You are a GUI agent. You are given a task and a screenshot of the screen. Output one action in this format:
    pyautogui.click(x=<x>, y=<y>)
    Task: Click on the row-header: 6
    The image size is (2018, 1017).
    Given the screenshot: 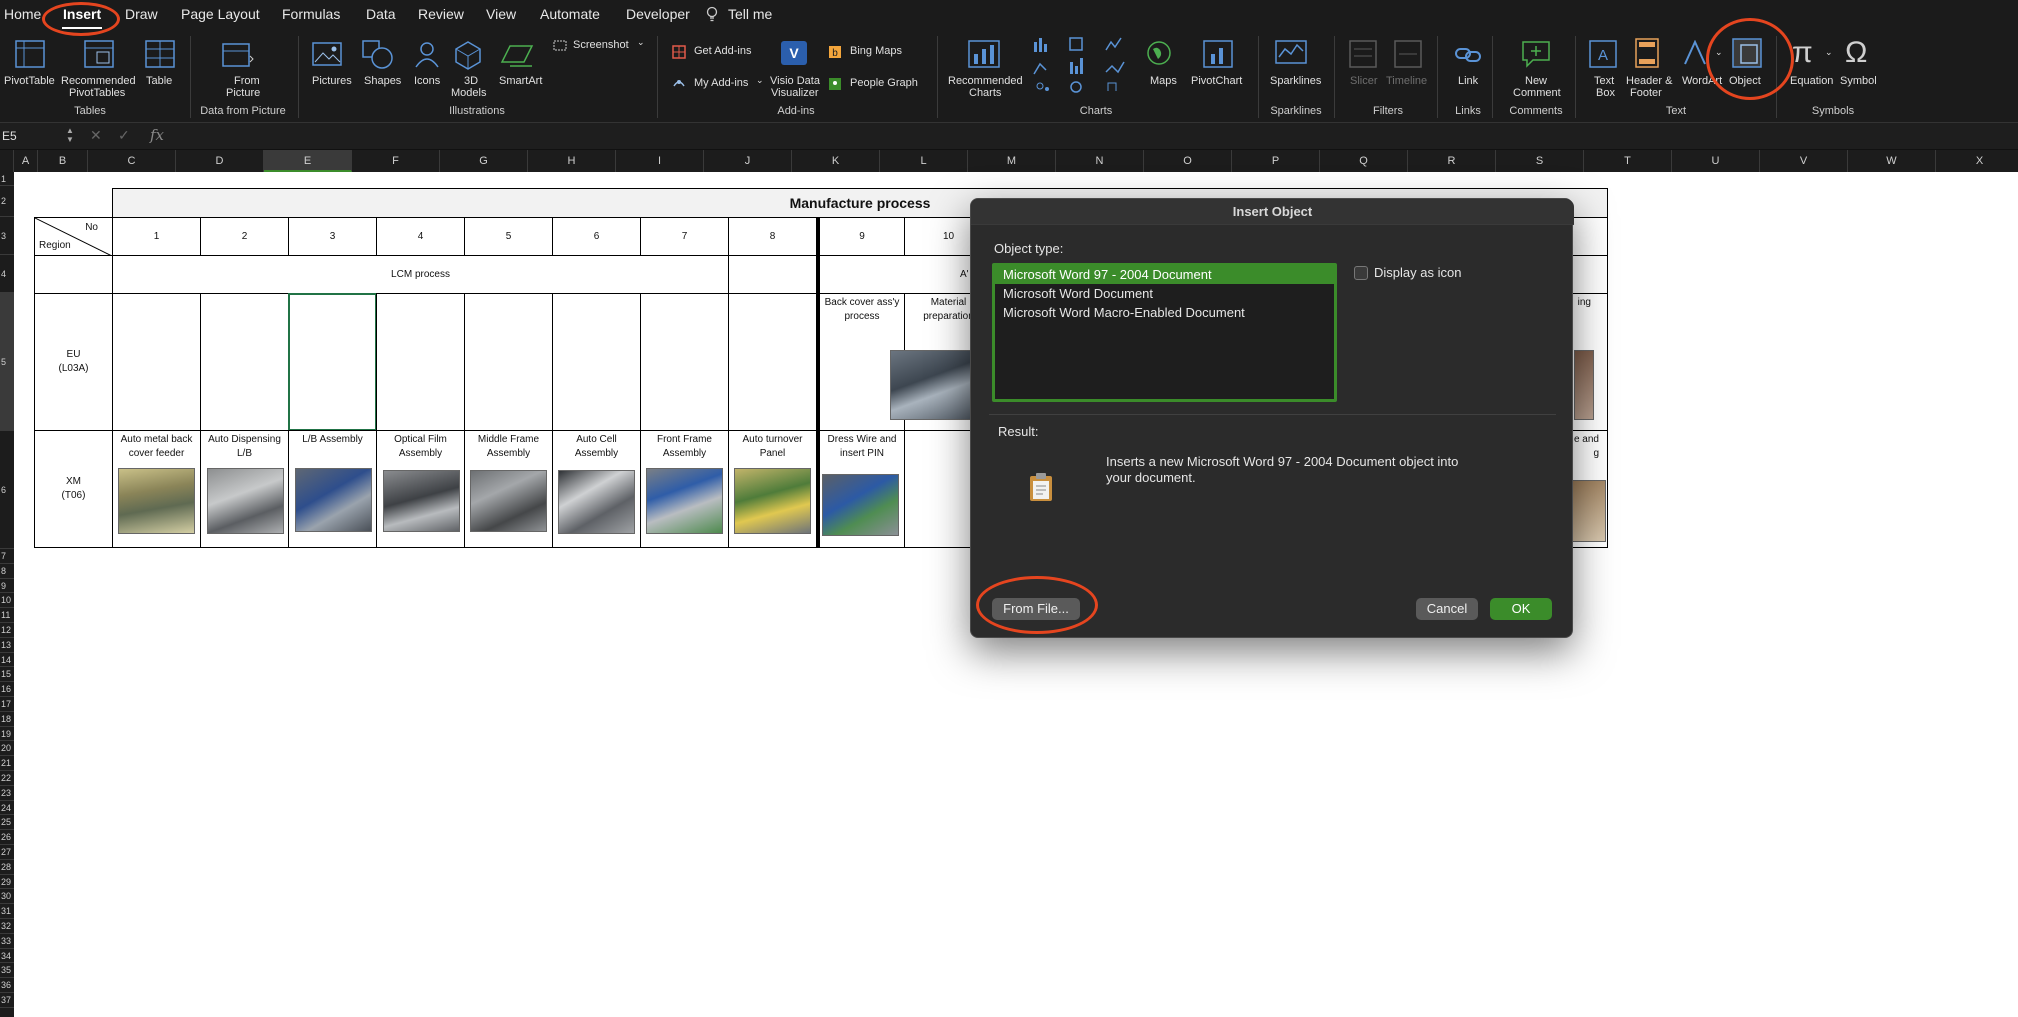 What is the action you would take?
    pyautogui.click(x=7, y=490)
    